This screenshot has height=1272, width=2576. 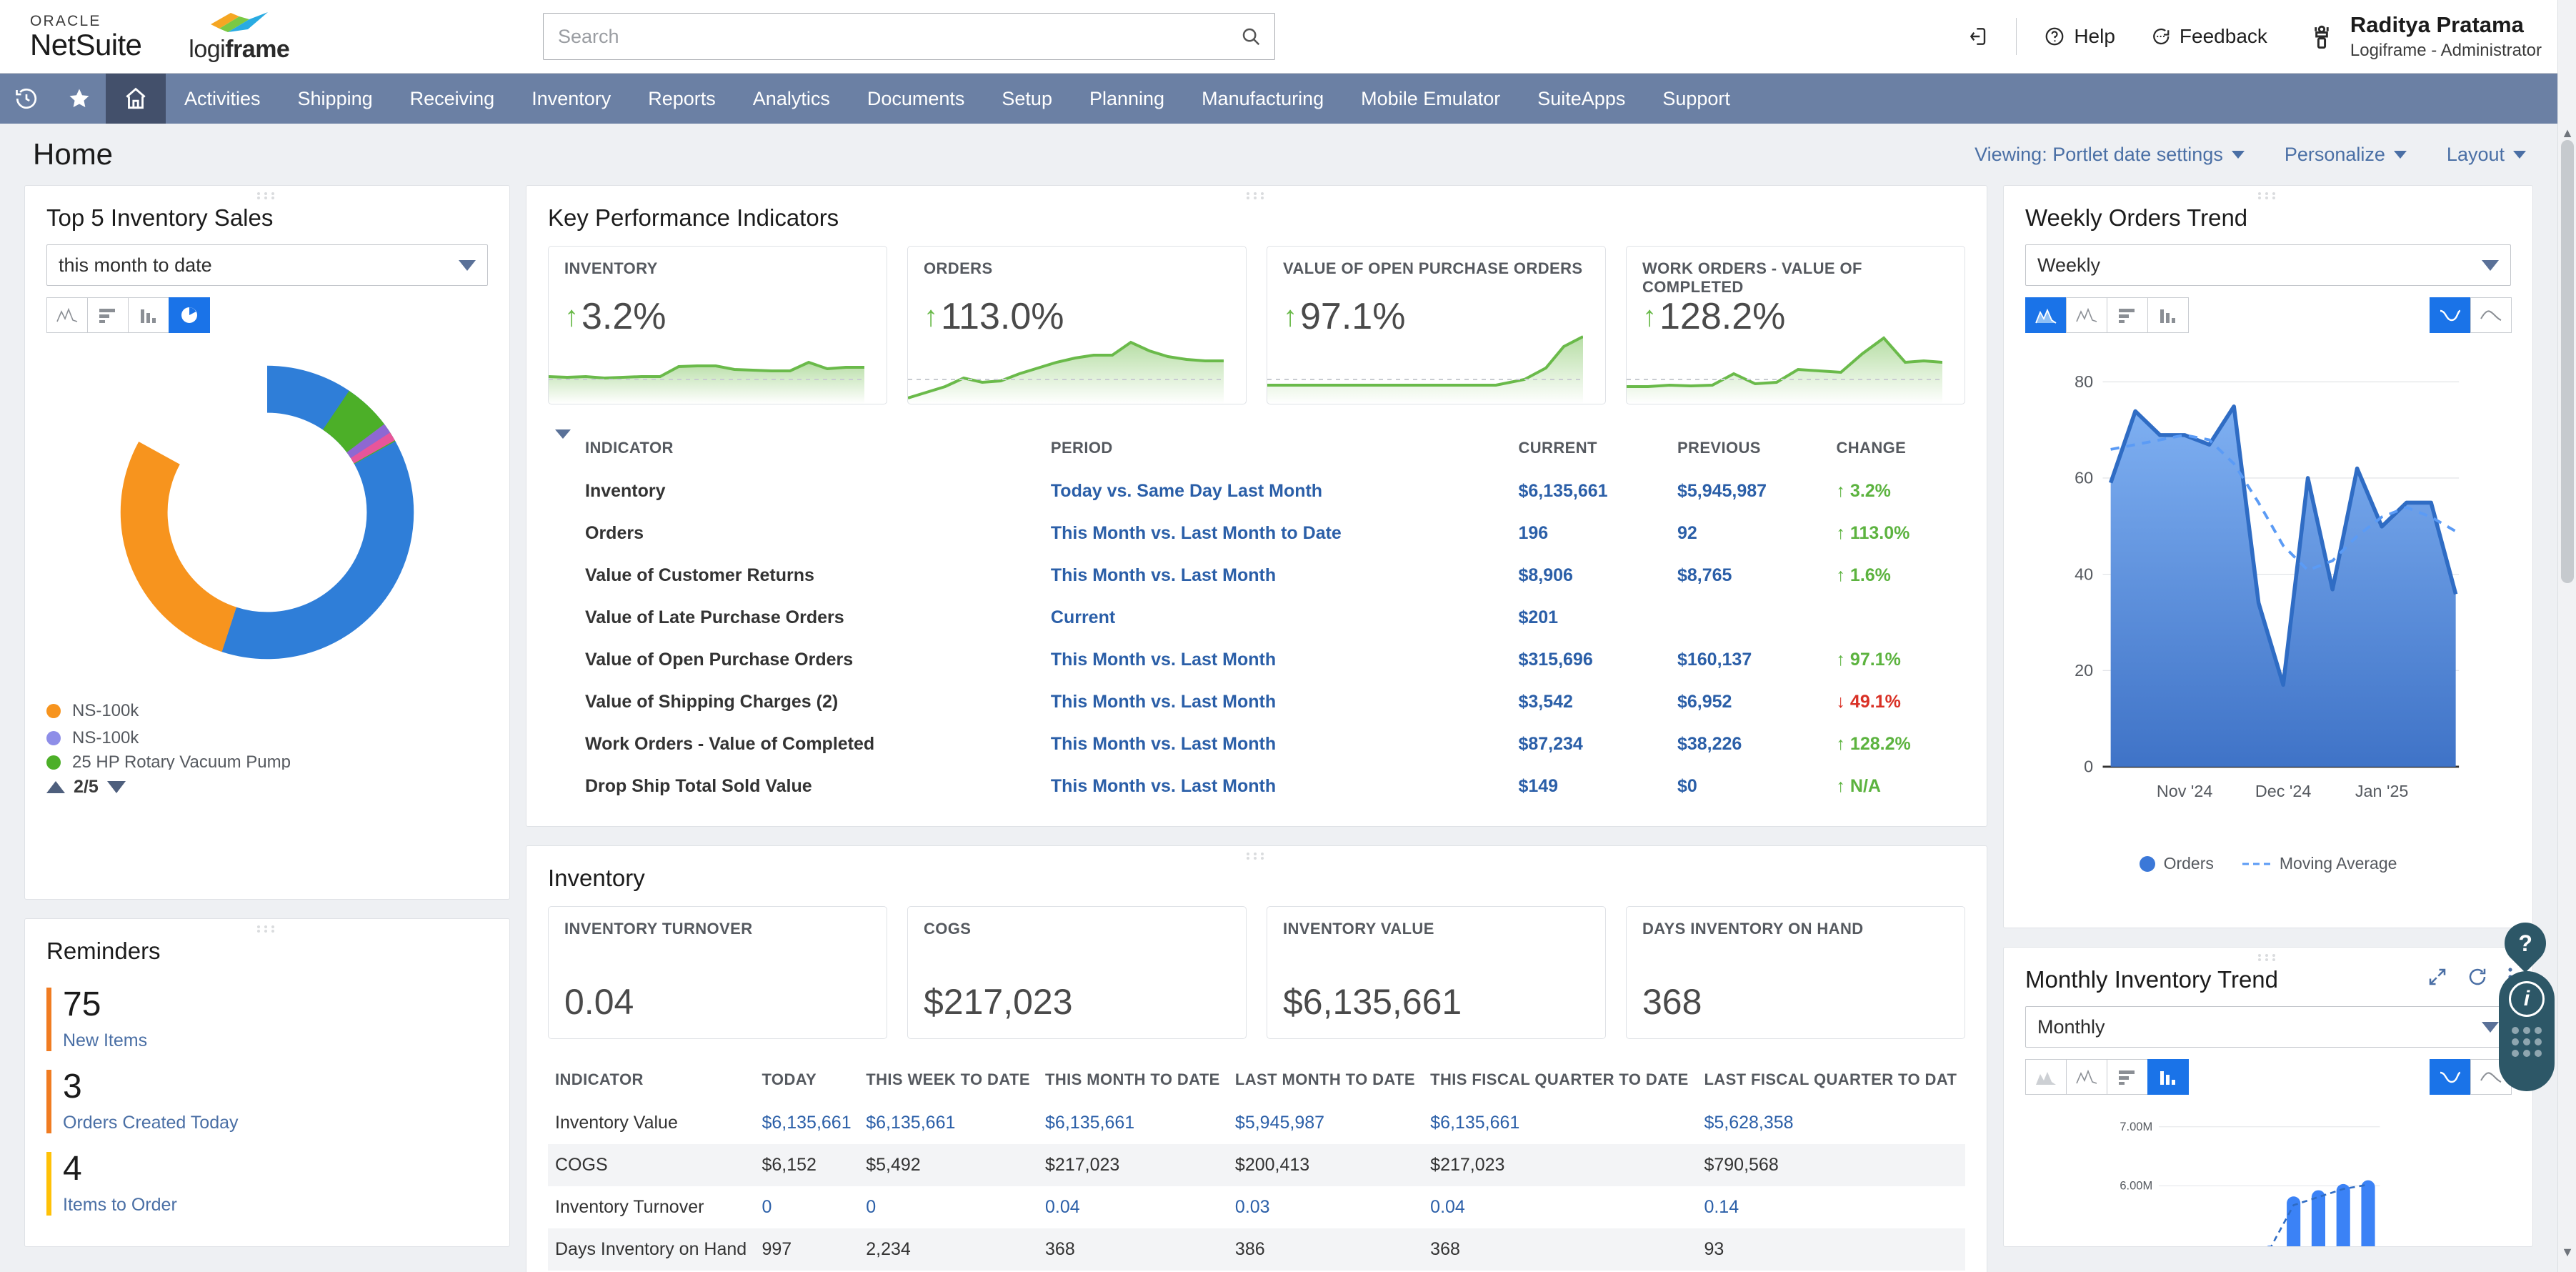 What do you see at coordinates (1749, 702) in the screenshot?
I see `cell-previous: $6,952` at bounding box center [1749, 702].